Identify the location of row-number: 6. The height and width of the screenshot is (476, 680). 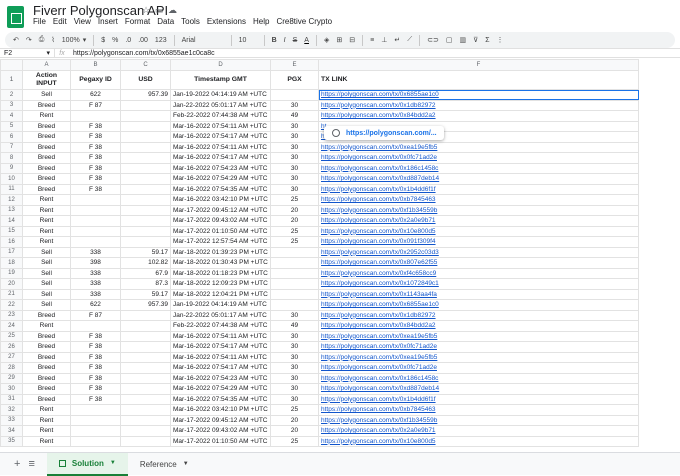
(11, 137).